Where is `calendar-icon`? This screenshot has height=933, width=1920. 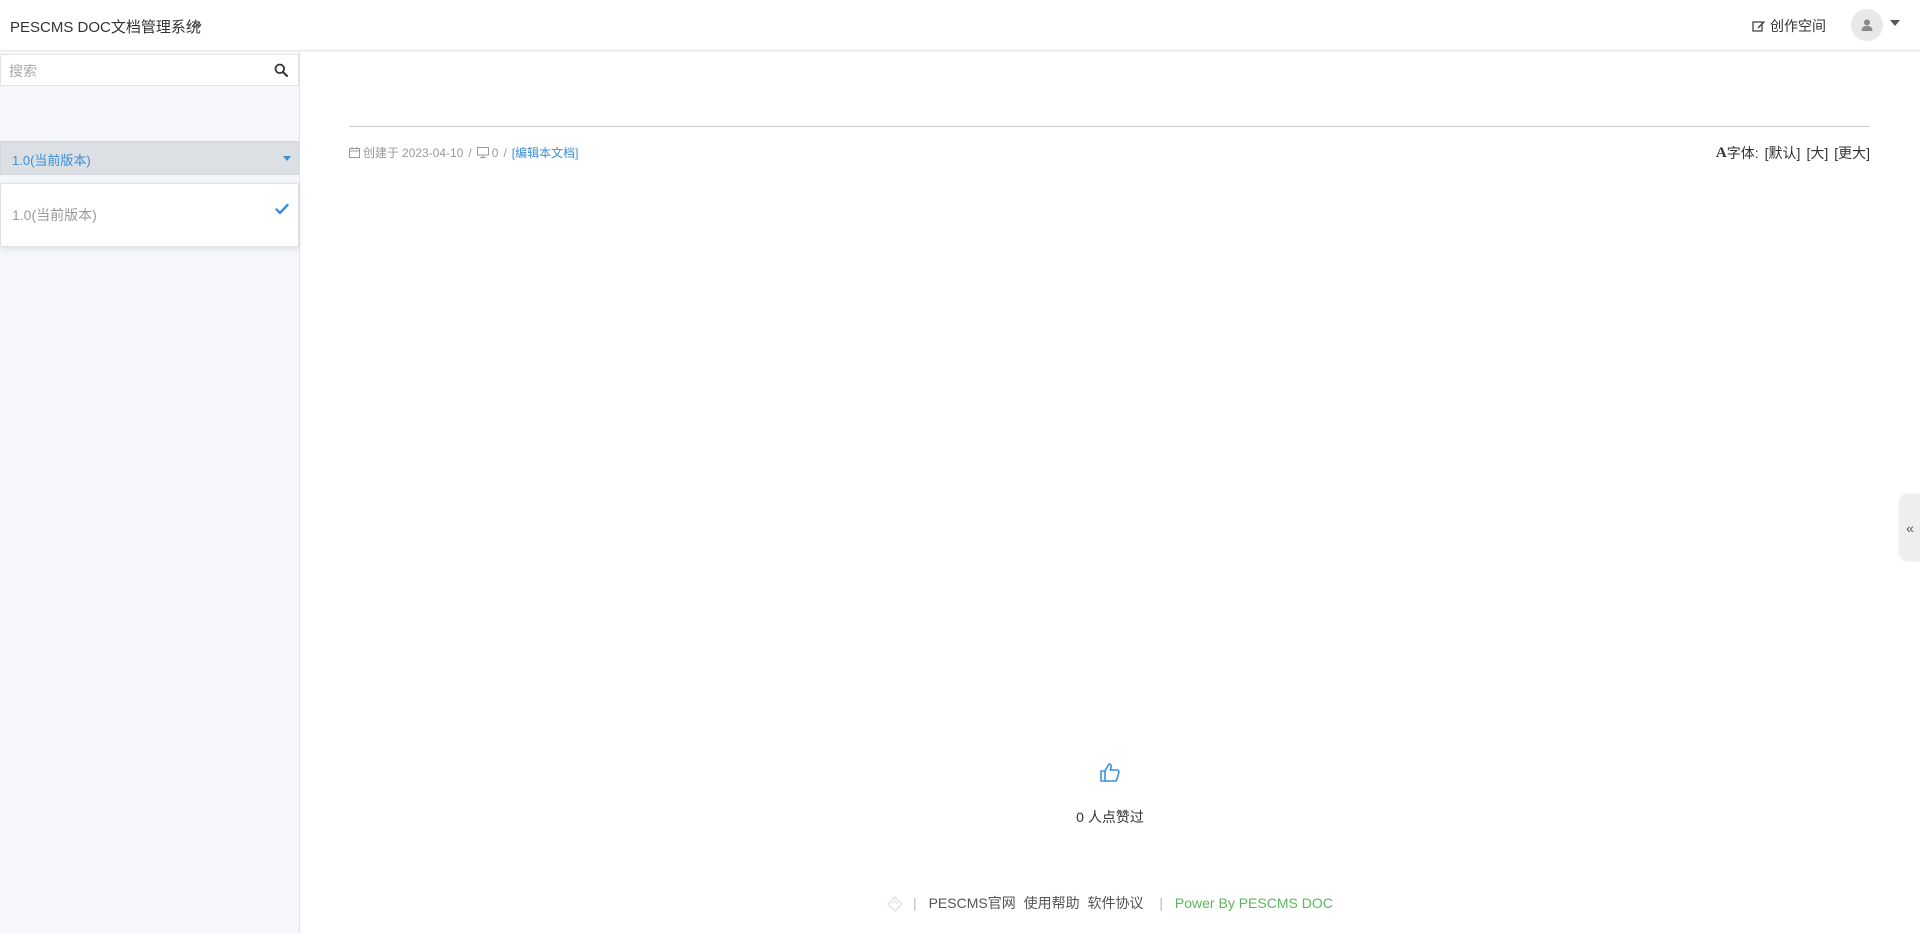 calendar-icon is located at coordinates (354, 152).